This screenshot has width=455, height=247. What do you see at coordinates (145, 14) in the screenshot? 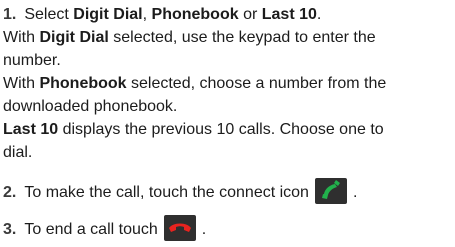
I see `comma: ,` at bounding box center [145, 14].